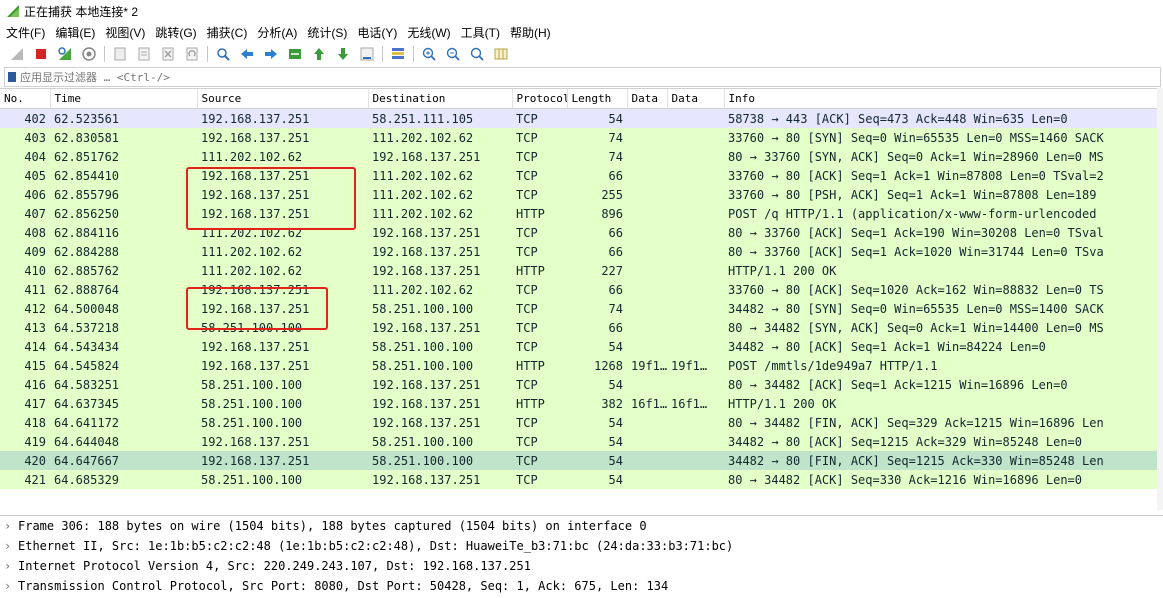 The image size is (1163, 598). I want to click on cell-protocol: HTTP, so click(539, 213).